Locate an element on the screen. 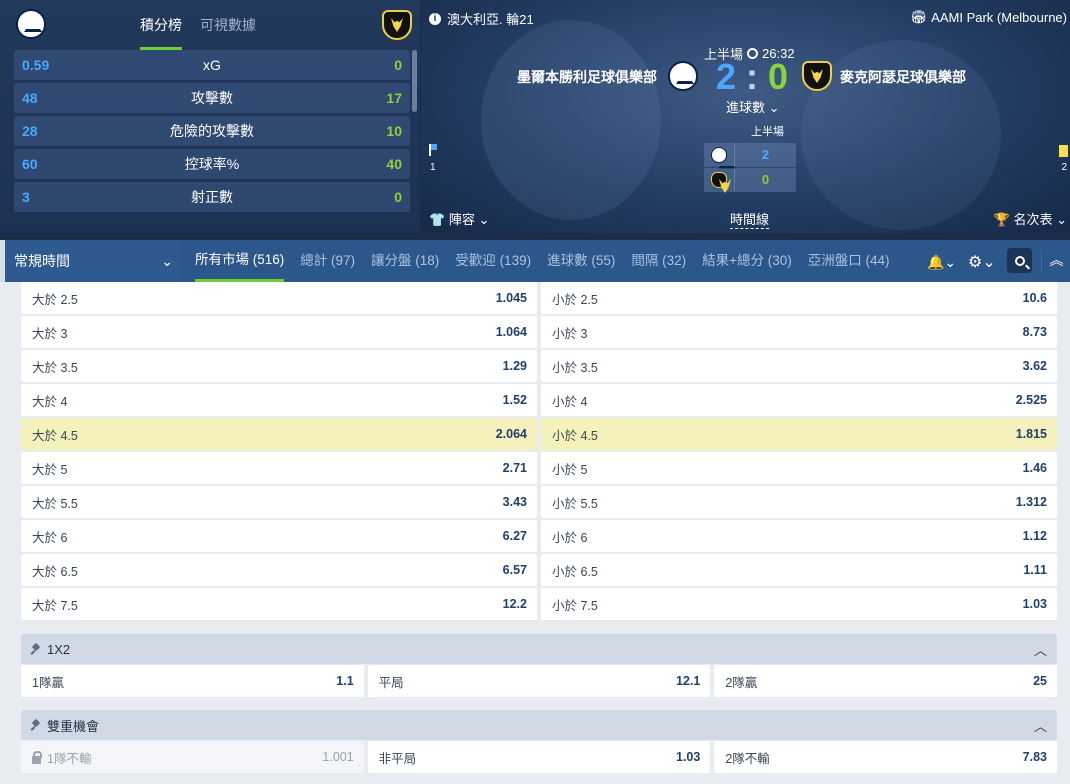 The image size is (1070, 784). odds-cell-over: 大於 4 1.52 is located at coordinates (279, 400).